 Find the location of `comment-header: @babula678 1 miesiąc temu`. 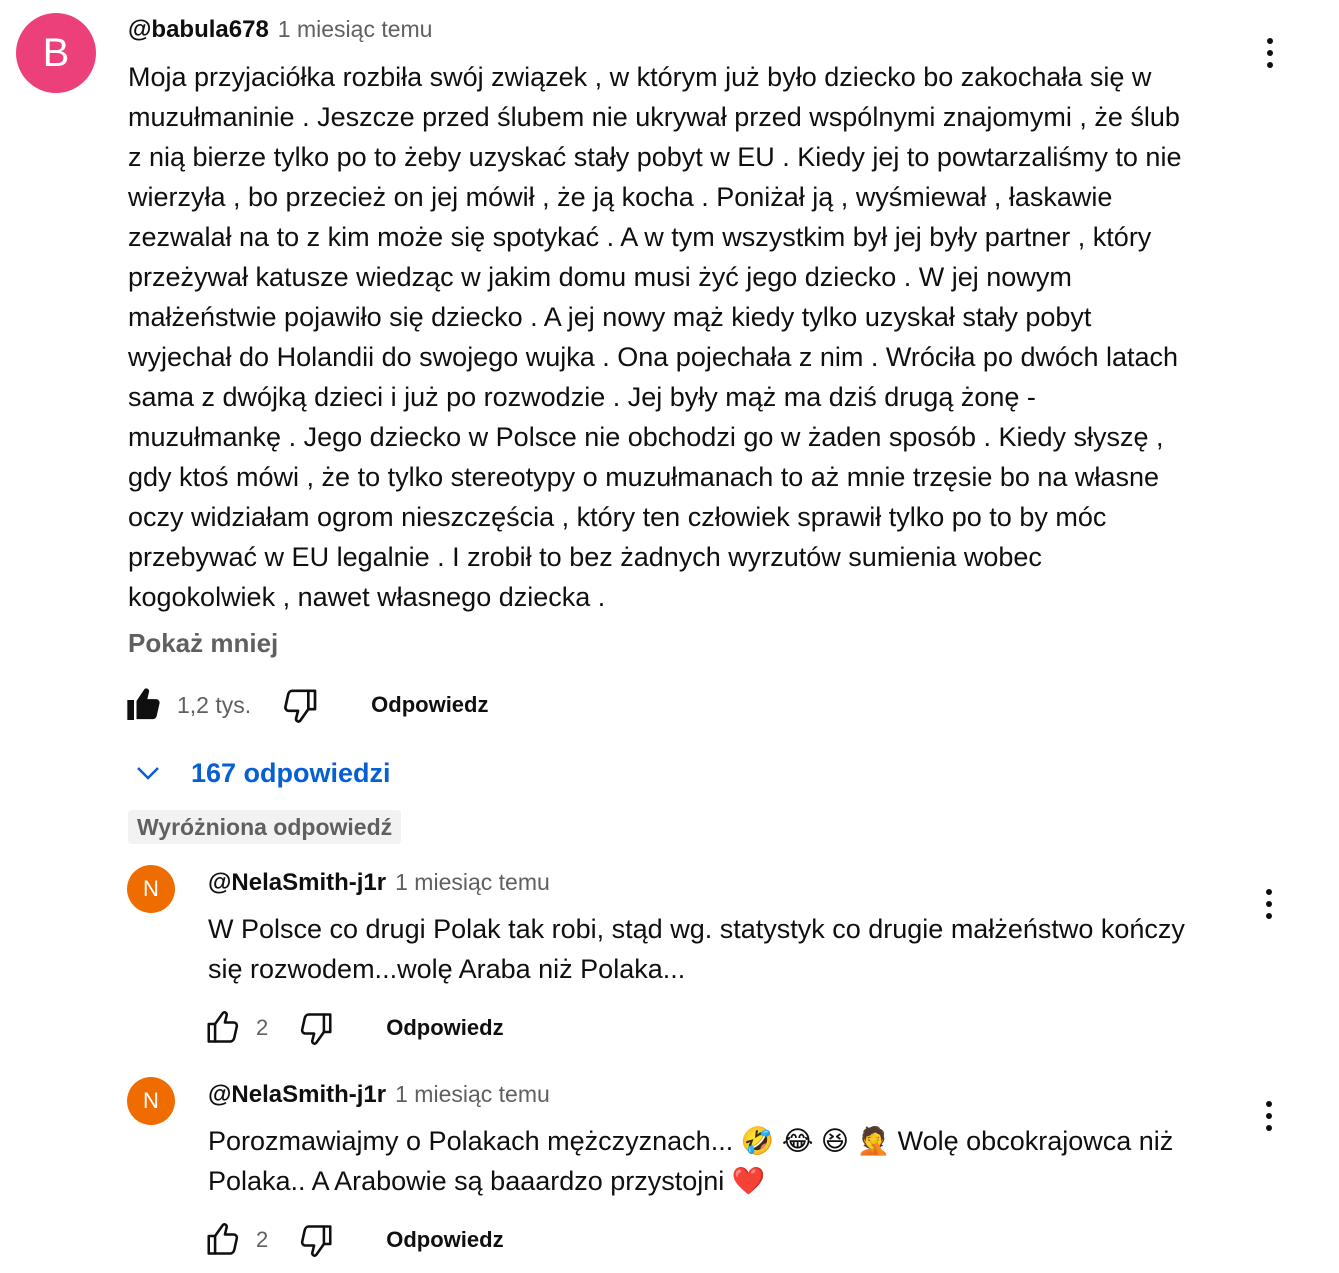

comment-header: @babula678 1 miesiąc temu is located at coordinates (280, 30).